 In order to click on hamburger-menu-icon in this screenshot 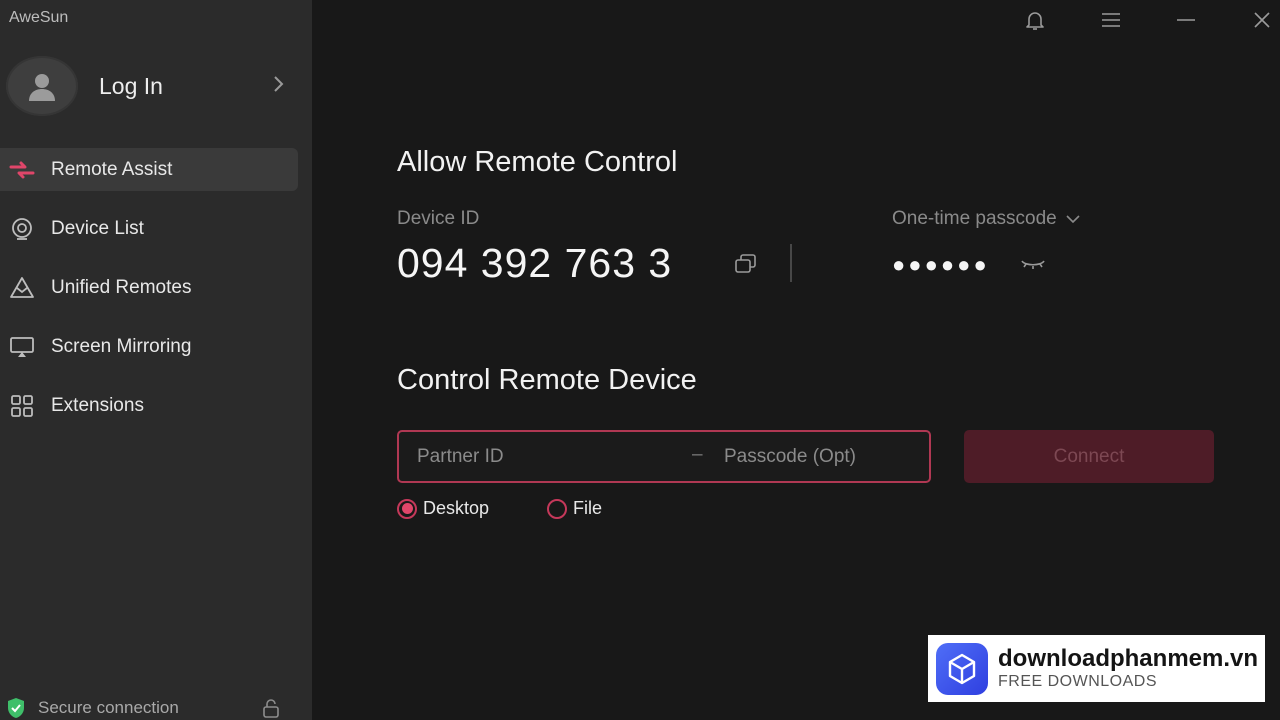, I will do `click(1111, 20)`.